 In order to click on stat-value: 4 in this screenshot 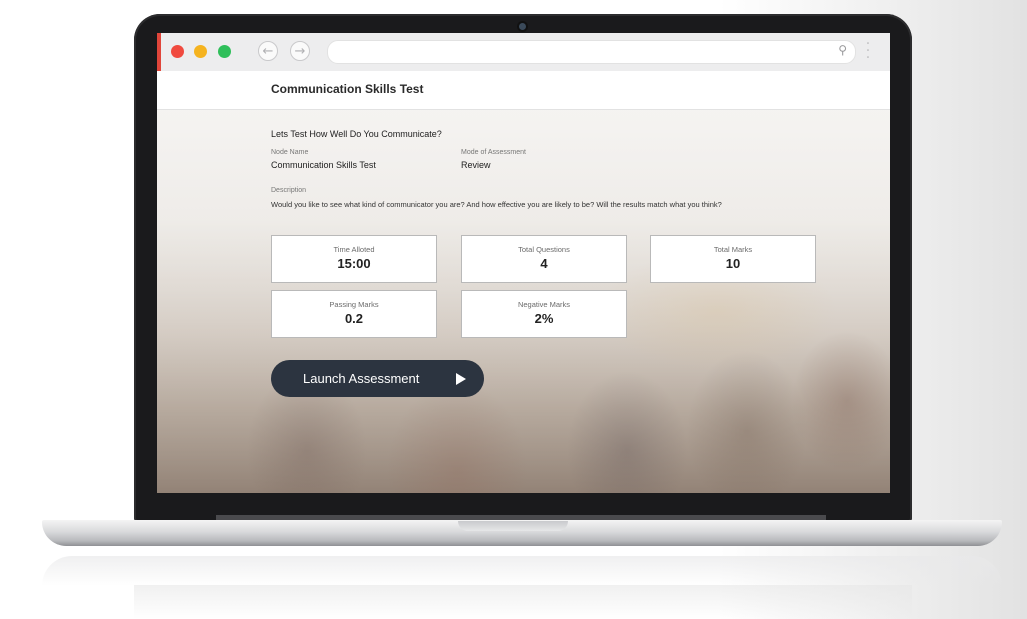, I will do `click(544, 263)`.